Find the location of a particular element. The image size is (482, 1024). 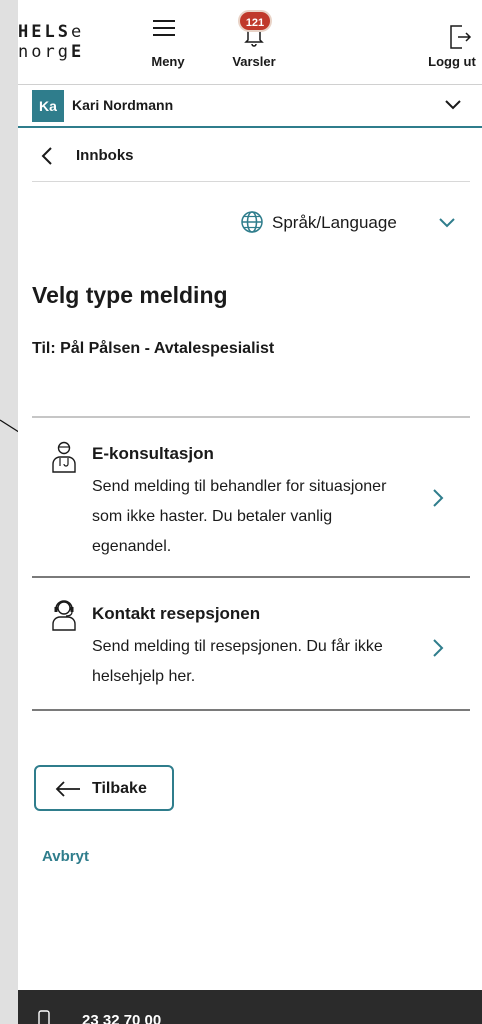

notifications-button: 121 Varsler is located at coordinates (254, 43).